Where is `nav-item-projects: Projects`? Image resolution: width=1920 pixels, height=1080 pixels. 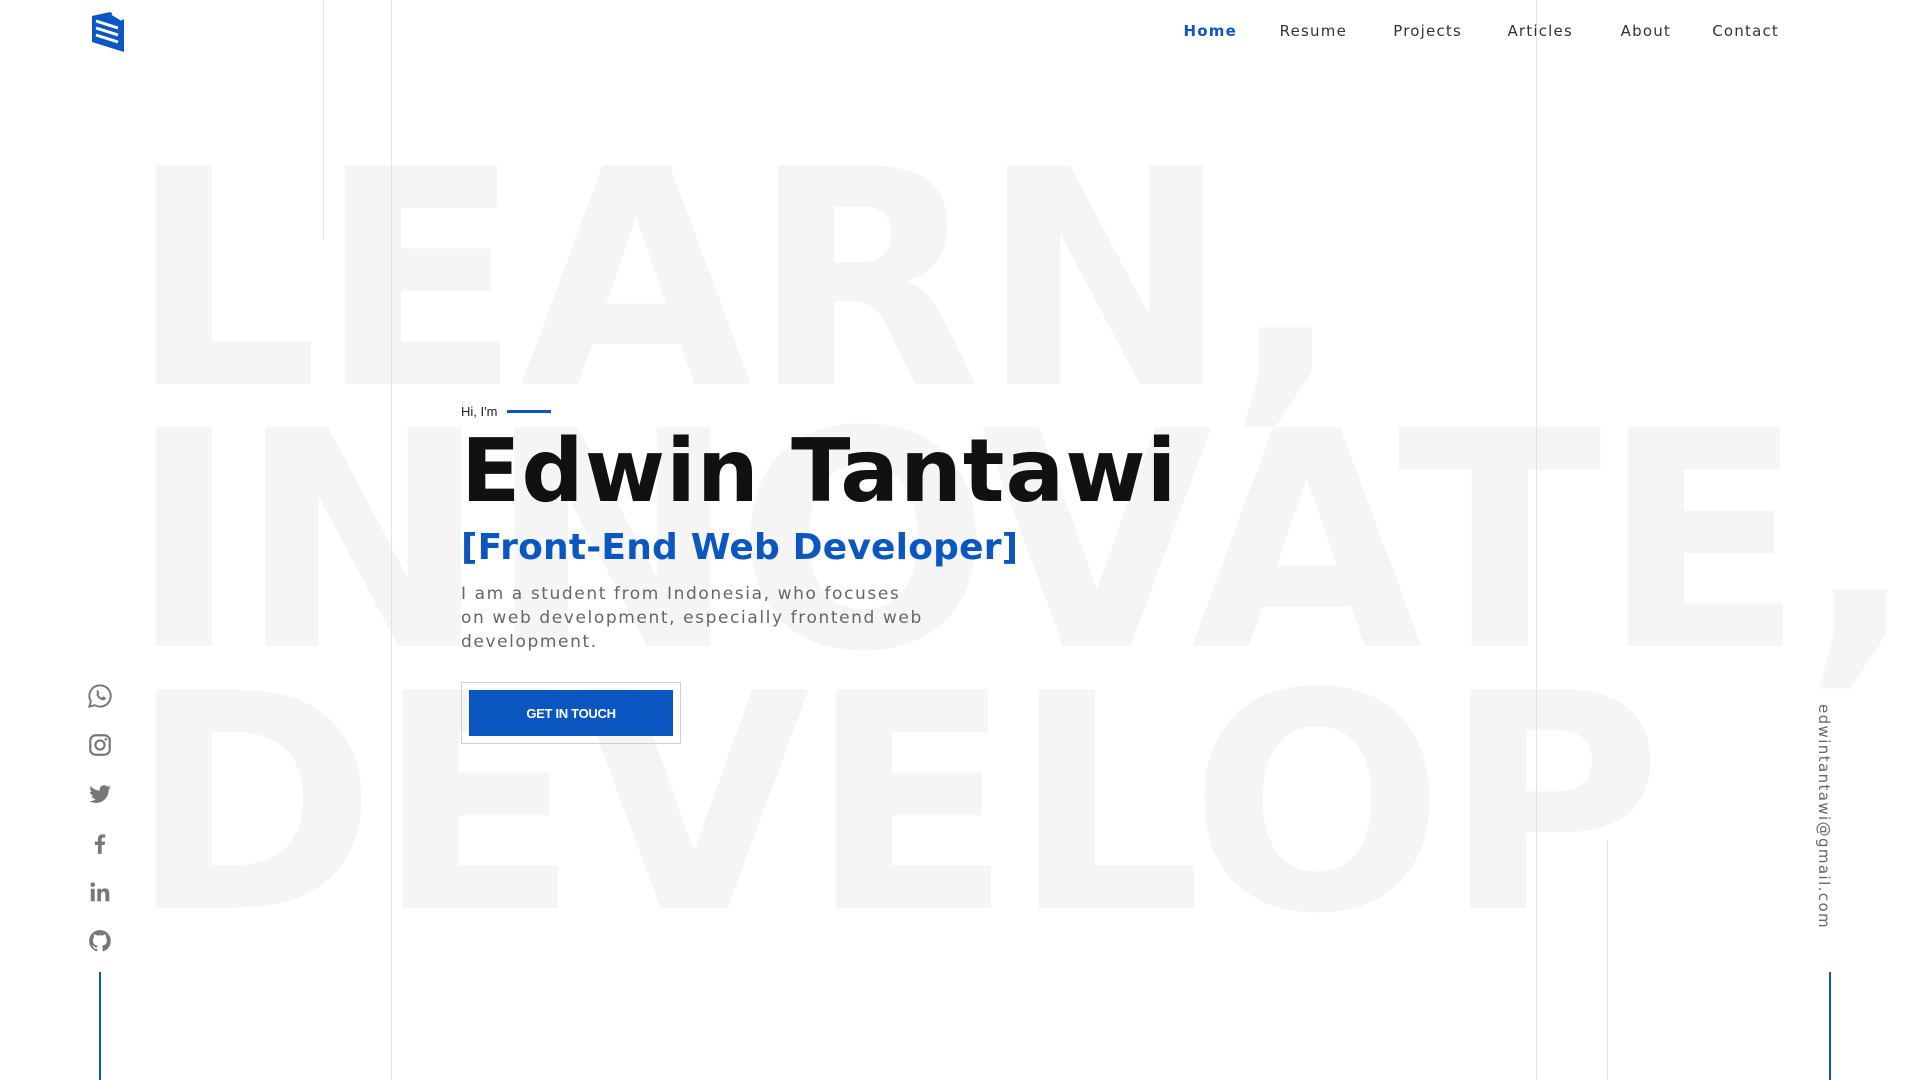
nav-item-projects: Projects is located at coordinates (1427, 31).